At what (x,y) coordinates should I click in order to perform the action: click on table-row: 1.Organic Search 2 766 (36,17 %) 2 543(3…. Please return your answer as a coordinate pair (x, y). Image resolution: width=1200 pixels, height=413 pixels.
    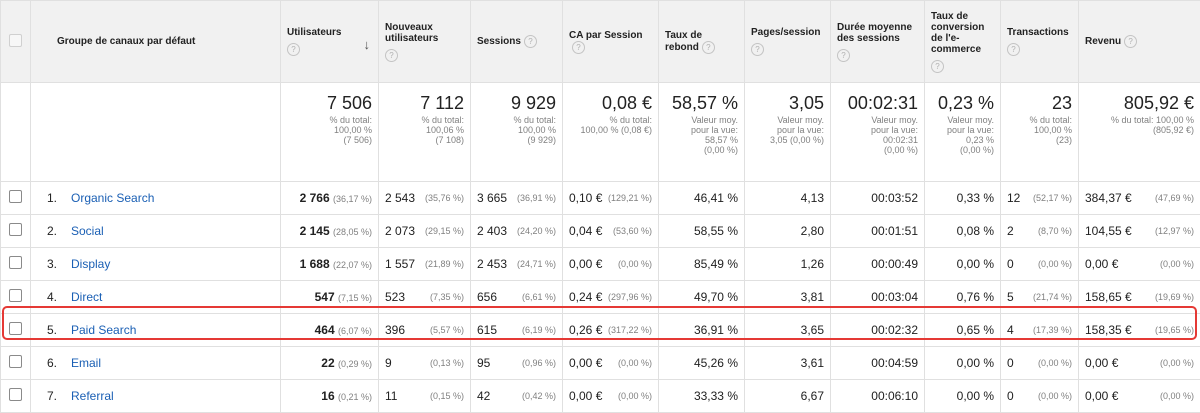
    Looking at the image, I should click on (600, 198).